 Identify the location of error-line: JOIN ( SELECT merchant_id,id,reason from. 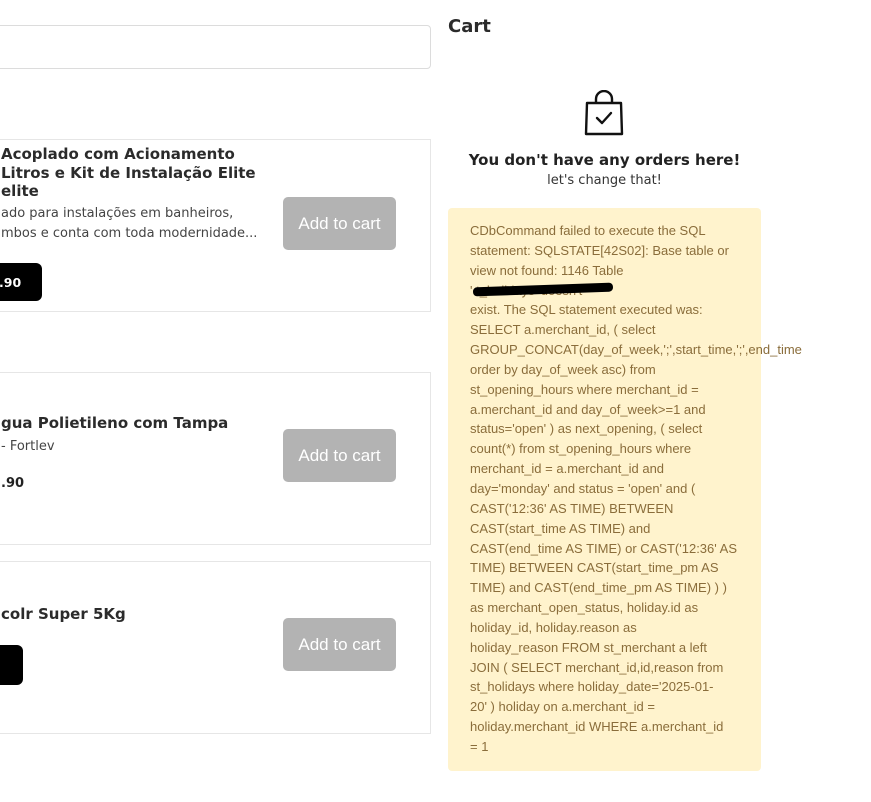
(597, 667).